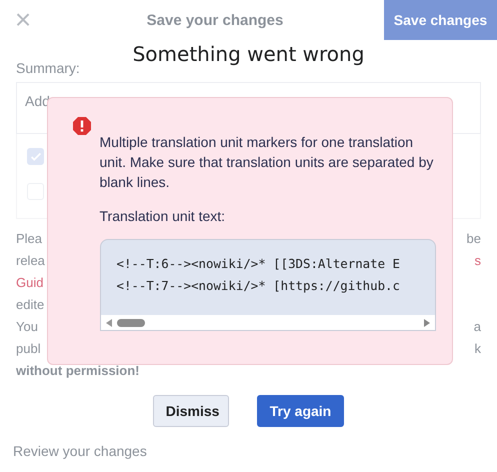  Describe the element at coordinates (29, 238) in the screenshot. I see `notice-text: Plea` at that location.